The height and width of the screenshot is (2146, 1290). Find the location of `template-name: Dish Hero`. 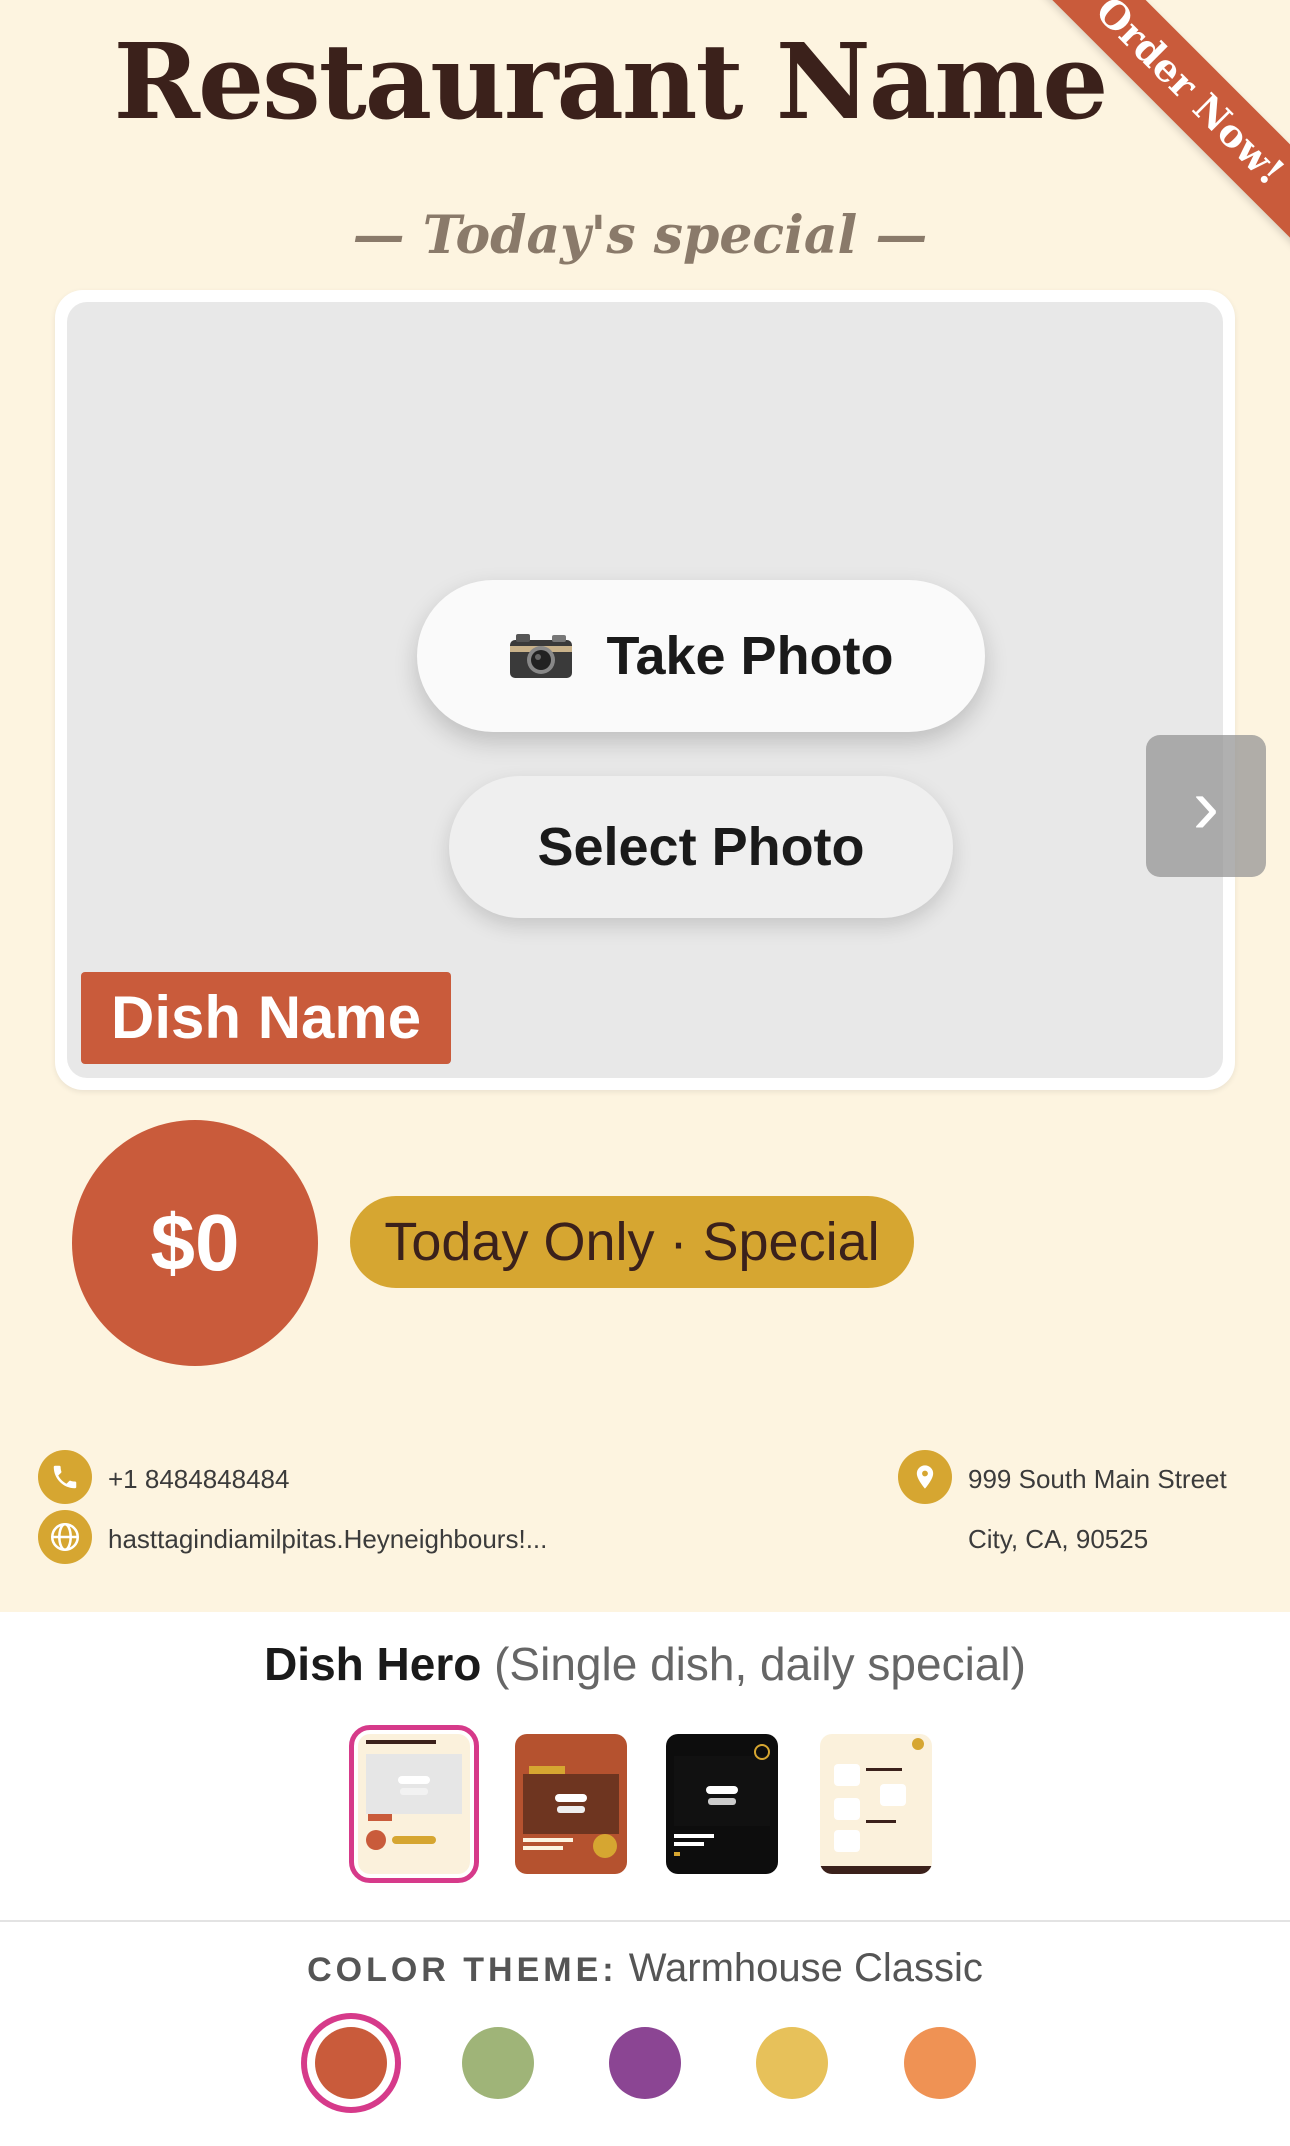

template-name: Dish Hero is located at coordinates (373, 1664).